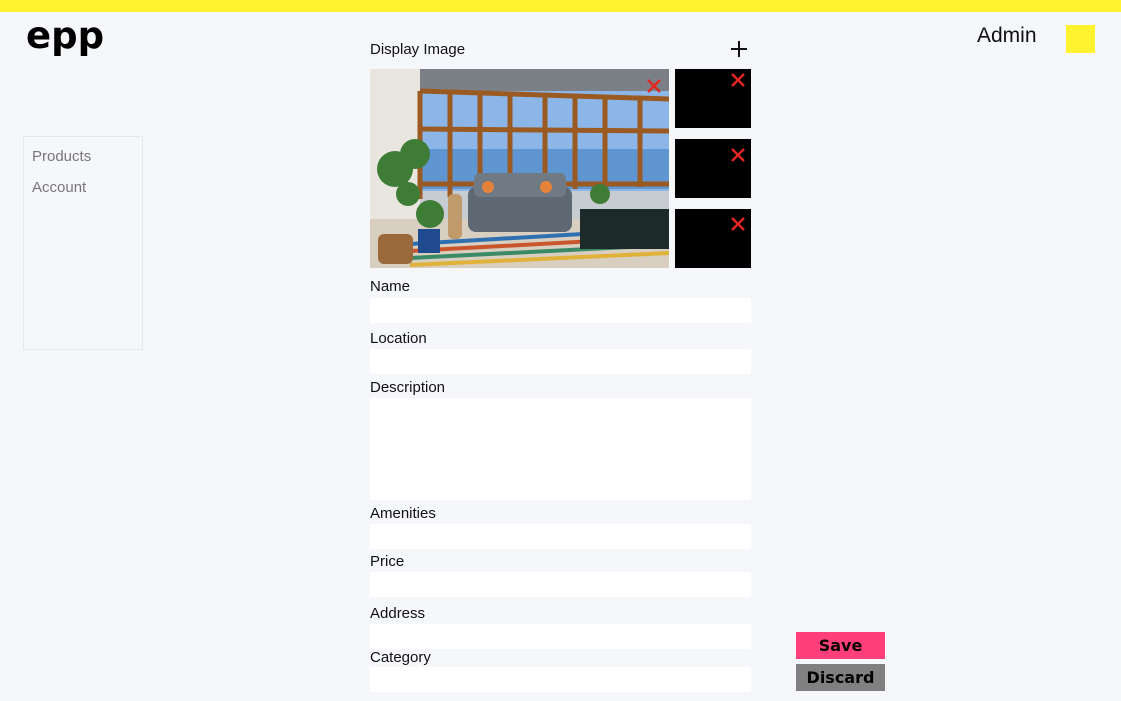 This screenshot has height=701, width=1121. What do you see at coordinates (560, 310) in the screenshot?
I see `name-input` at bounding box center [560, 310].